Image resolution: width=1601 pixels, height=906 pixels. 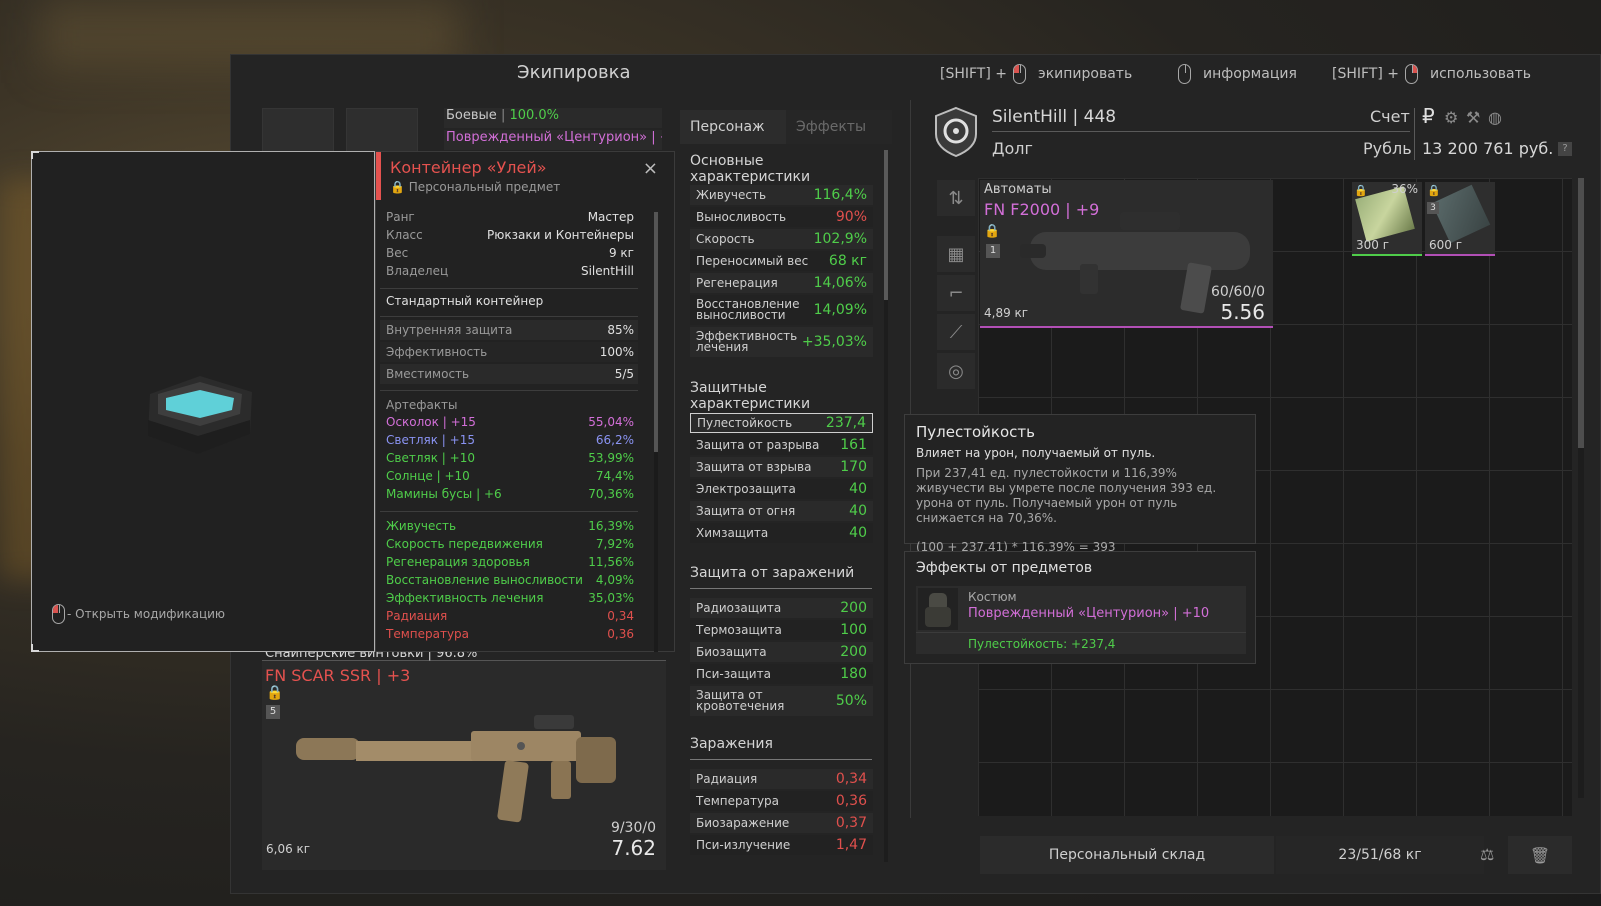 I want to click on artifact-row: Осколок | +15 55,04%, so click(x=510, y=422).